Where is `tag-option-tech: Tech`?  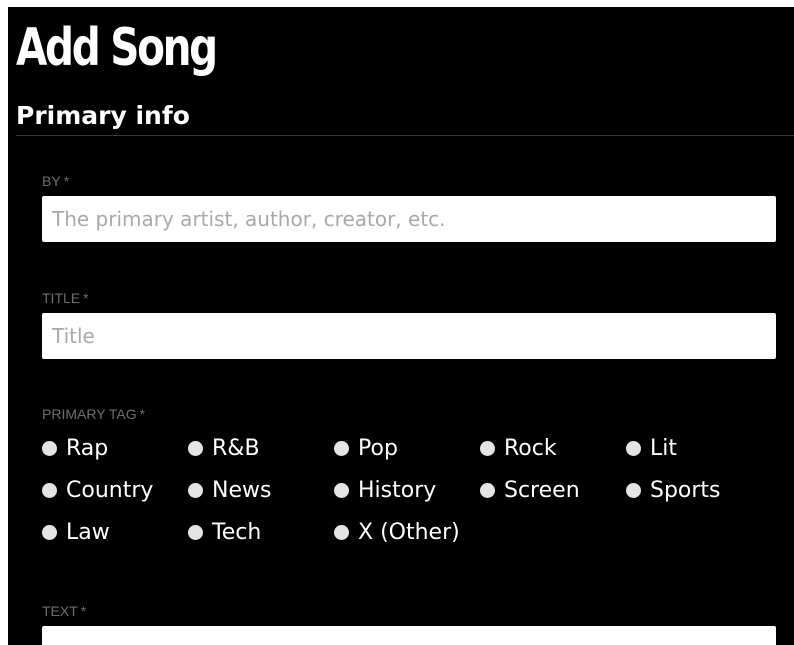 tag-option-tech: Tech is located at coordinates (261, 532).